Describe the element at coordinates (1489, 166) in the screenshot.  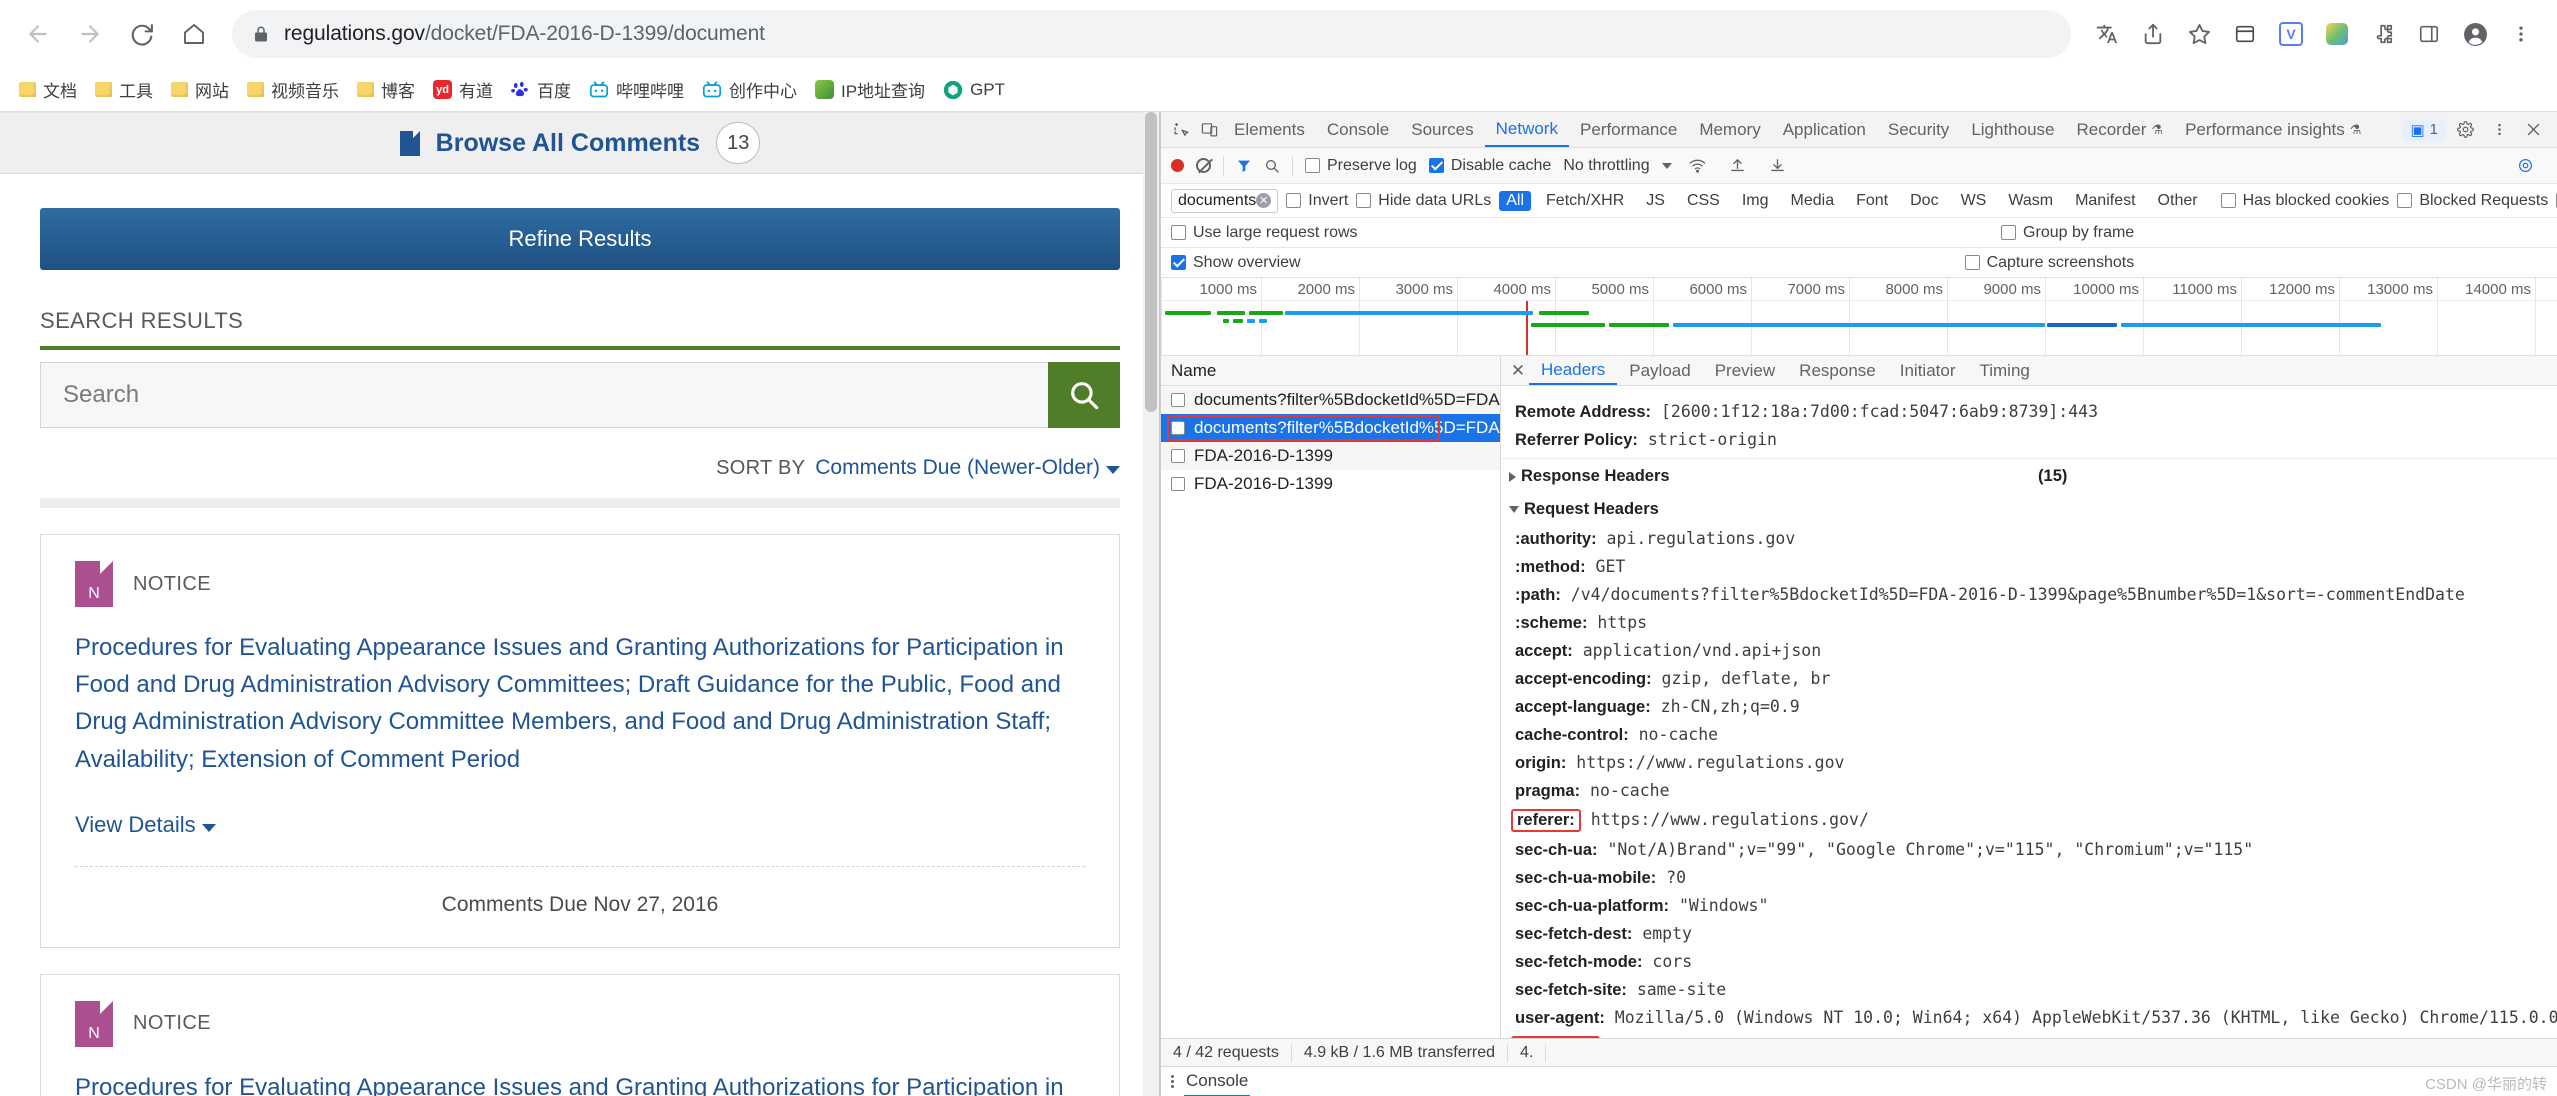
I see `disable-cache-checkbox: Disable cache` at that location.